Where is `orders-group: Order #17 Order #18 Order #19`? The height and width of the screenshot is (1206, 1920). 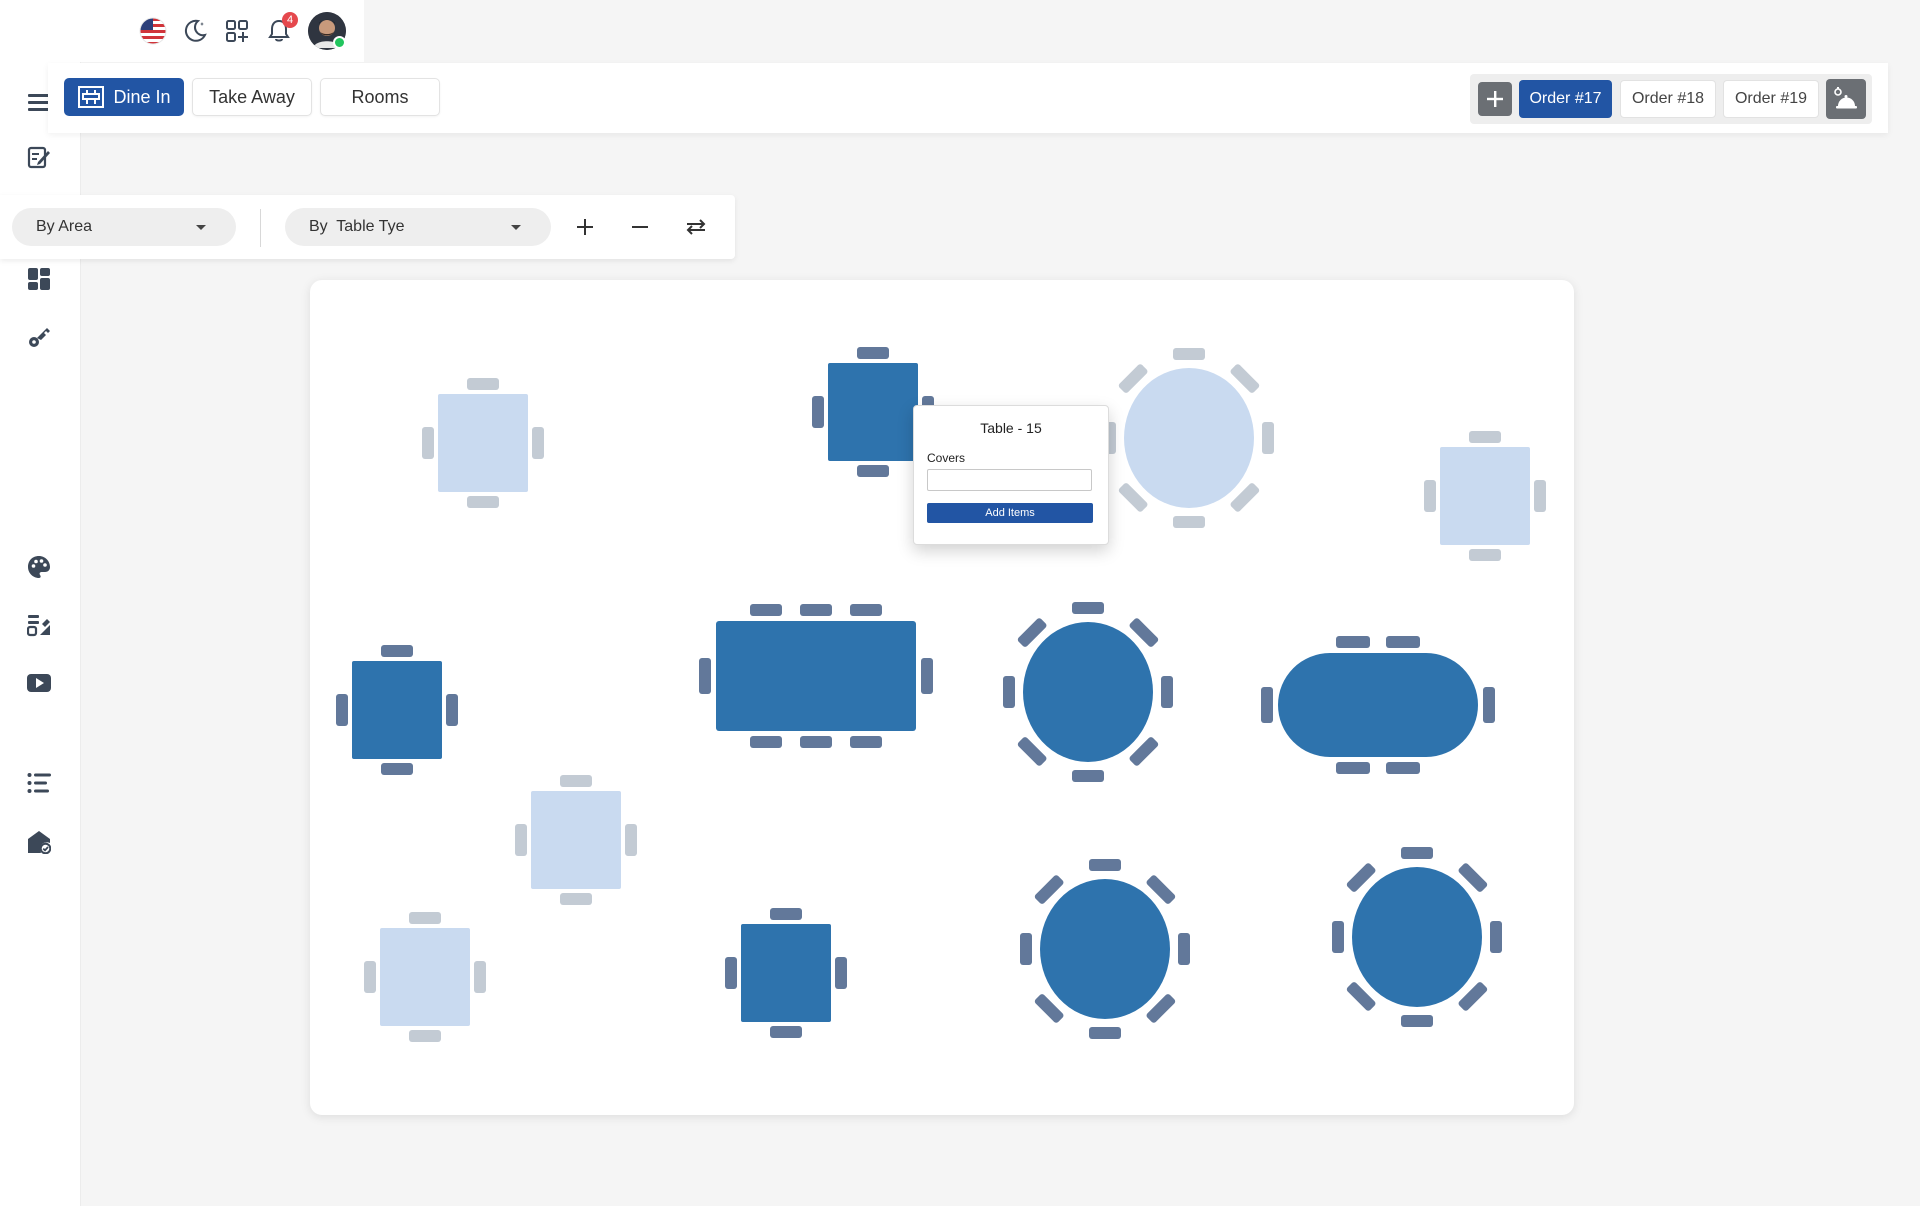 orders-group: Order #17 Order #18 Order #19 is located at coordinates (1671, 99).